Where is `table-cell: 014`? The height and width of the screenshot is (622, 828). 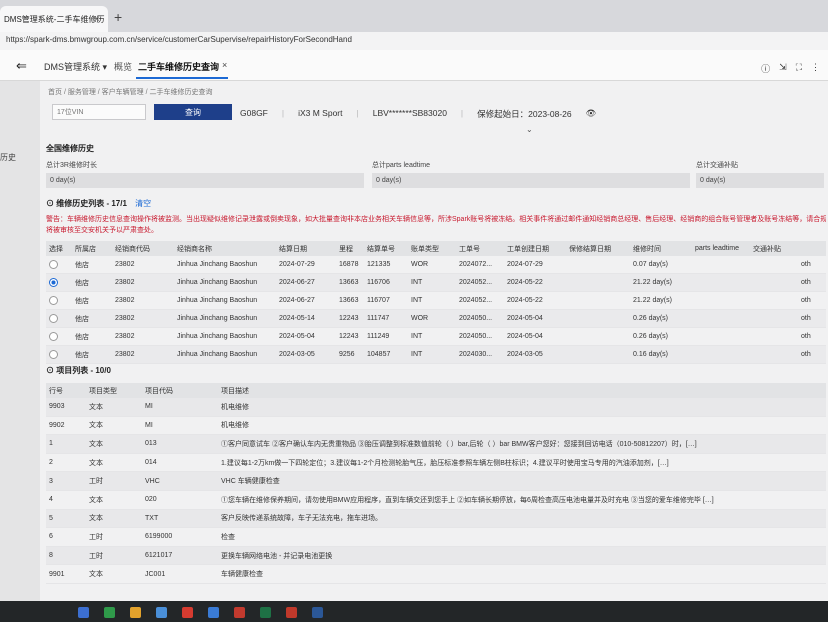 table-cell: 014 is located at coordinates (180, 463).